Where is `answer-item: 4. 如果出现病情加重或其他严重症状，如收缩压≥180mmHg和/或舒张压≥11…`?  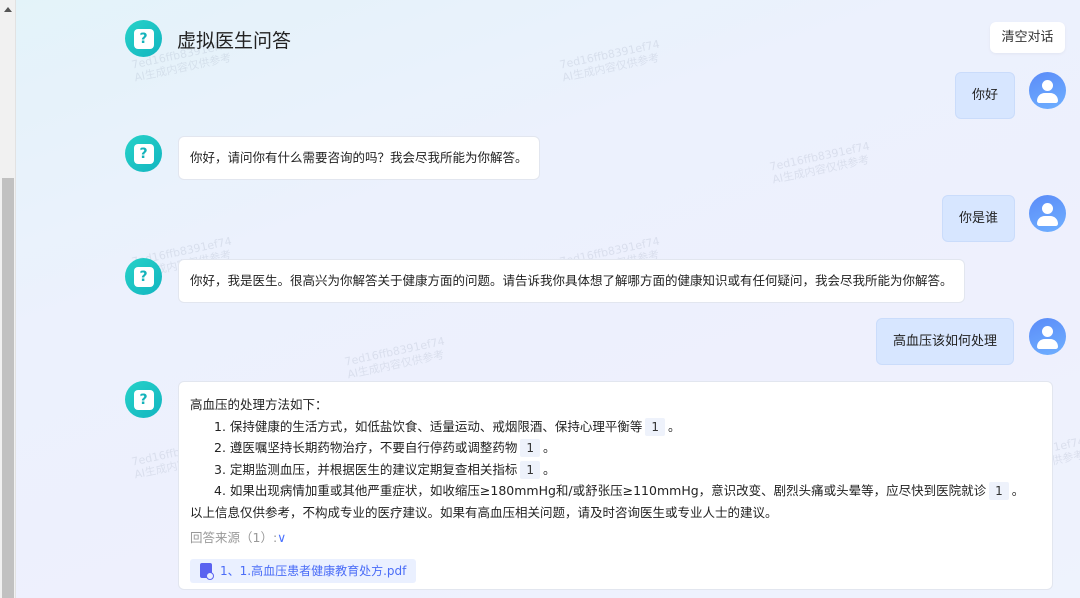
answer-item: 4. 如果出现病情加重或其他严重症状，如收缩压≥180mmHg和/或舒张压≥11… is located at coordinates (619, 491).